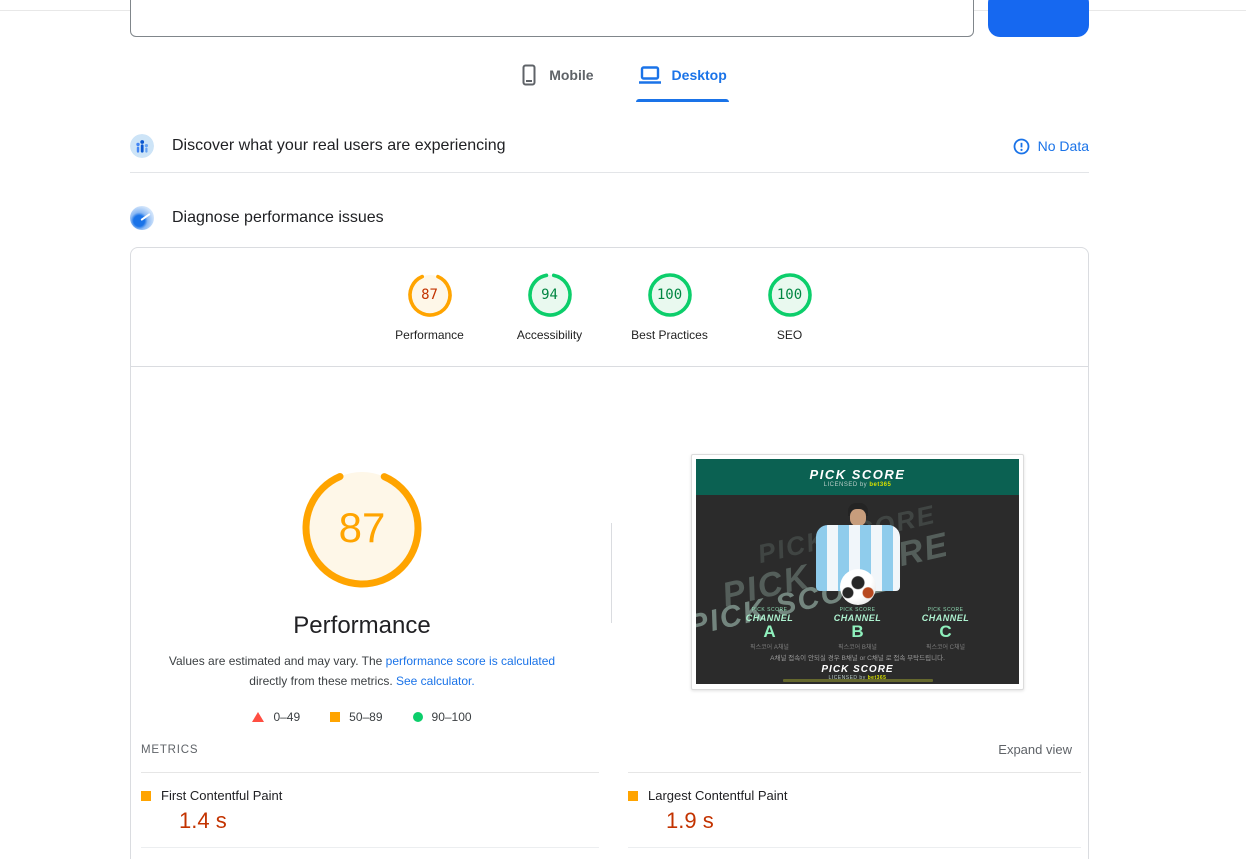 This screenshot has height=859, width=1246. What do you see at coordinates (858, 559) in the screenshot?
I see `soccer-player-image` at bounding box center [858, 559].